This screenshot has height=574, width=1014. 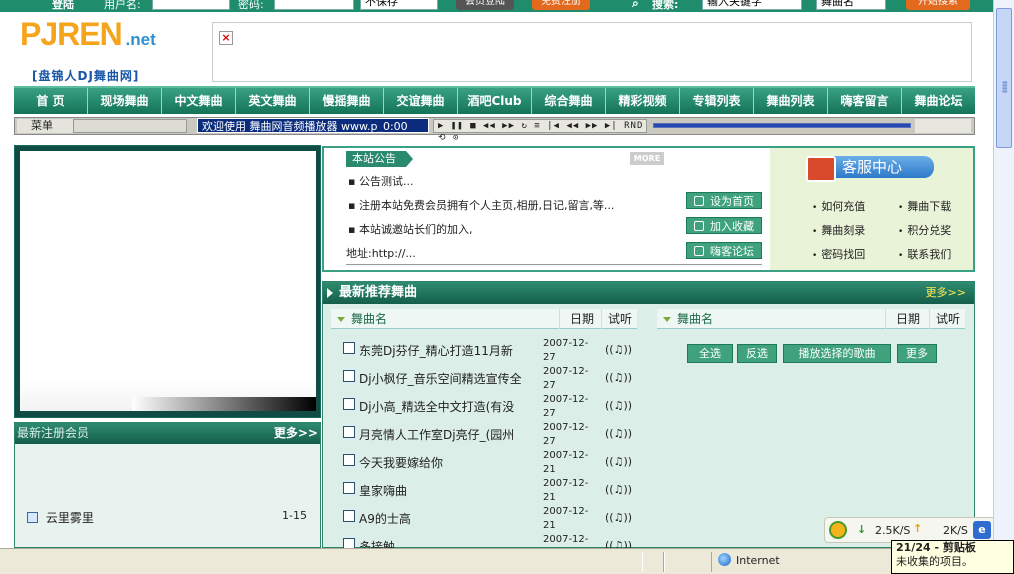 What do you see at coordinates (199, 101) in the screenshot?
I see `nav-item-chinese: 中文舞曲` at bounding box center [199, 101].